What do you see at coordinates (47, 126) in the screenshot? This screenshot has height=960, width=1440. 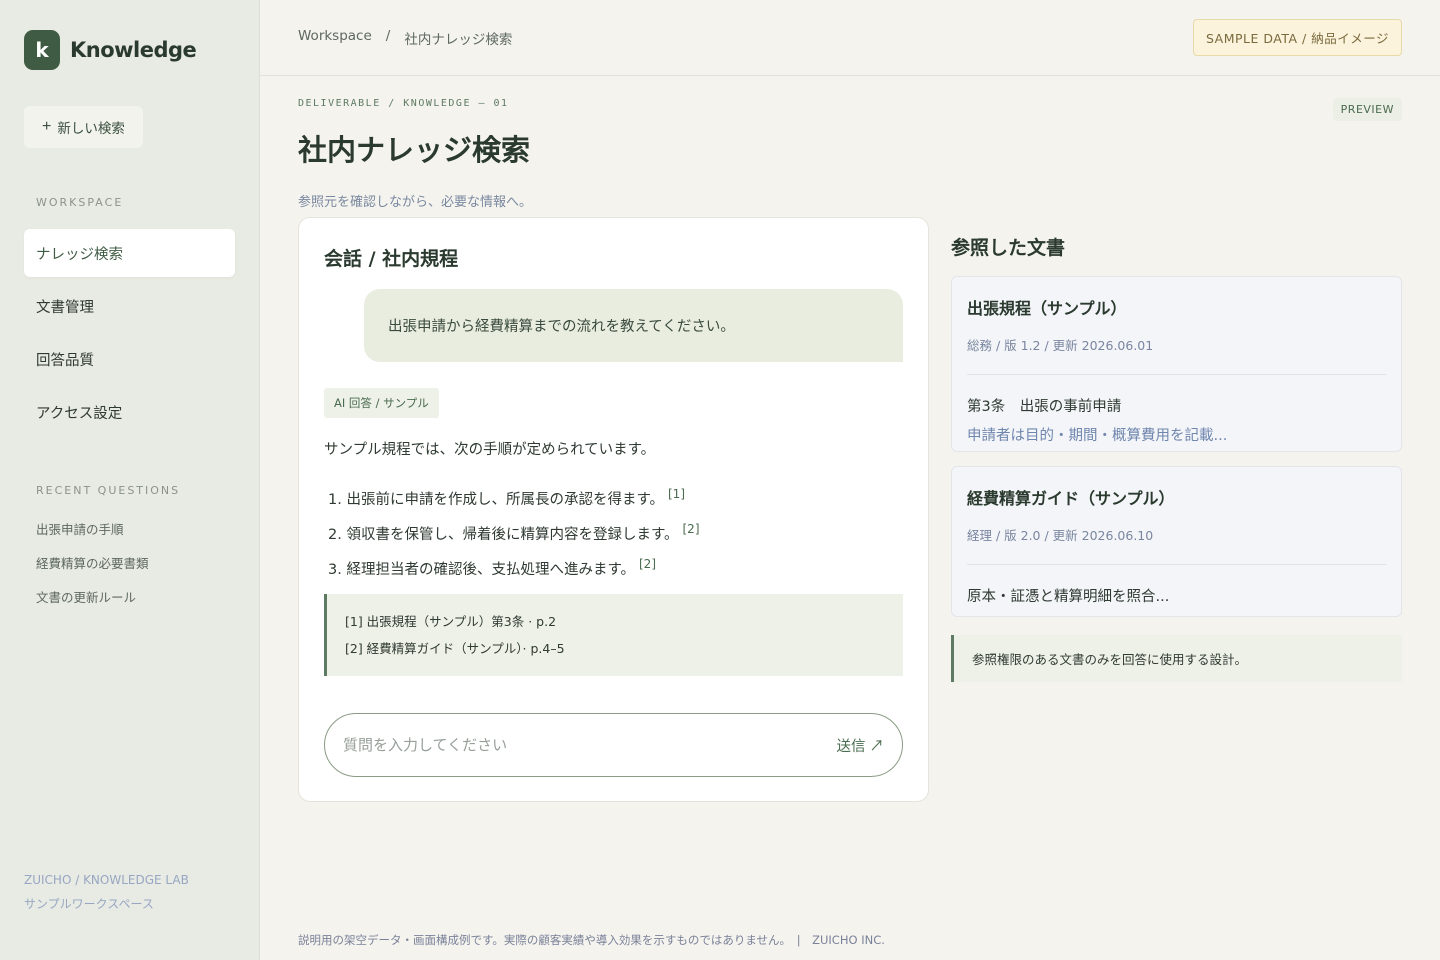 I see `plus-icon: +` at bounding box center [47, 126].